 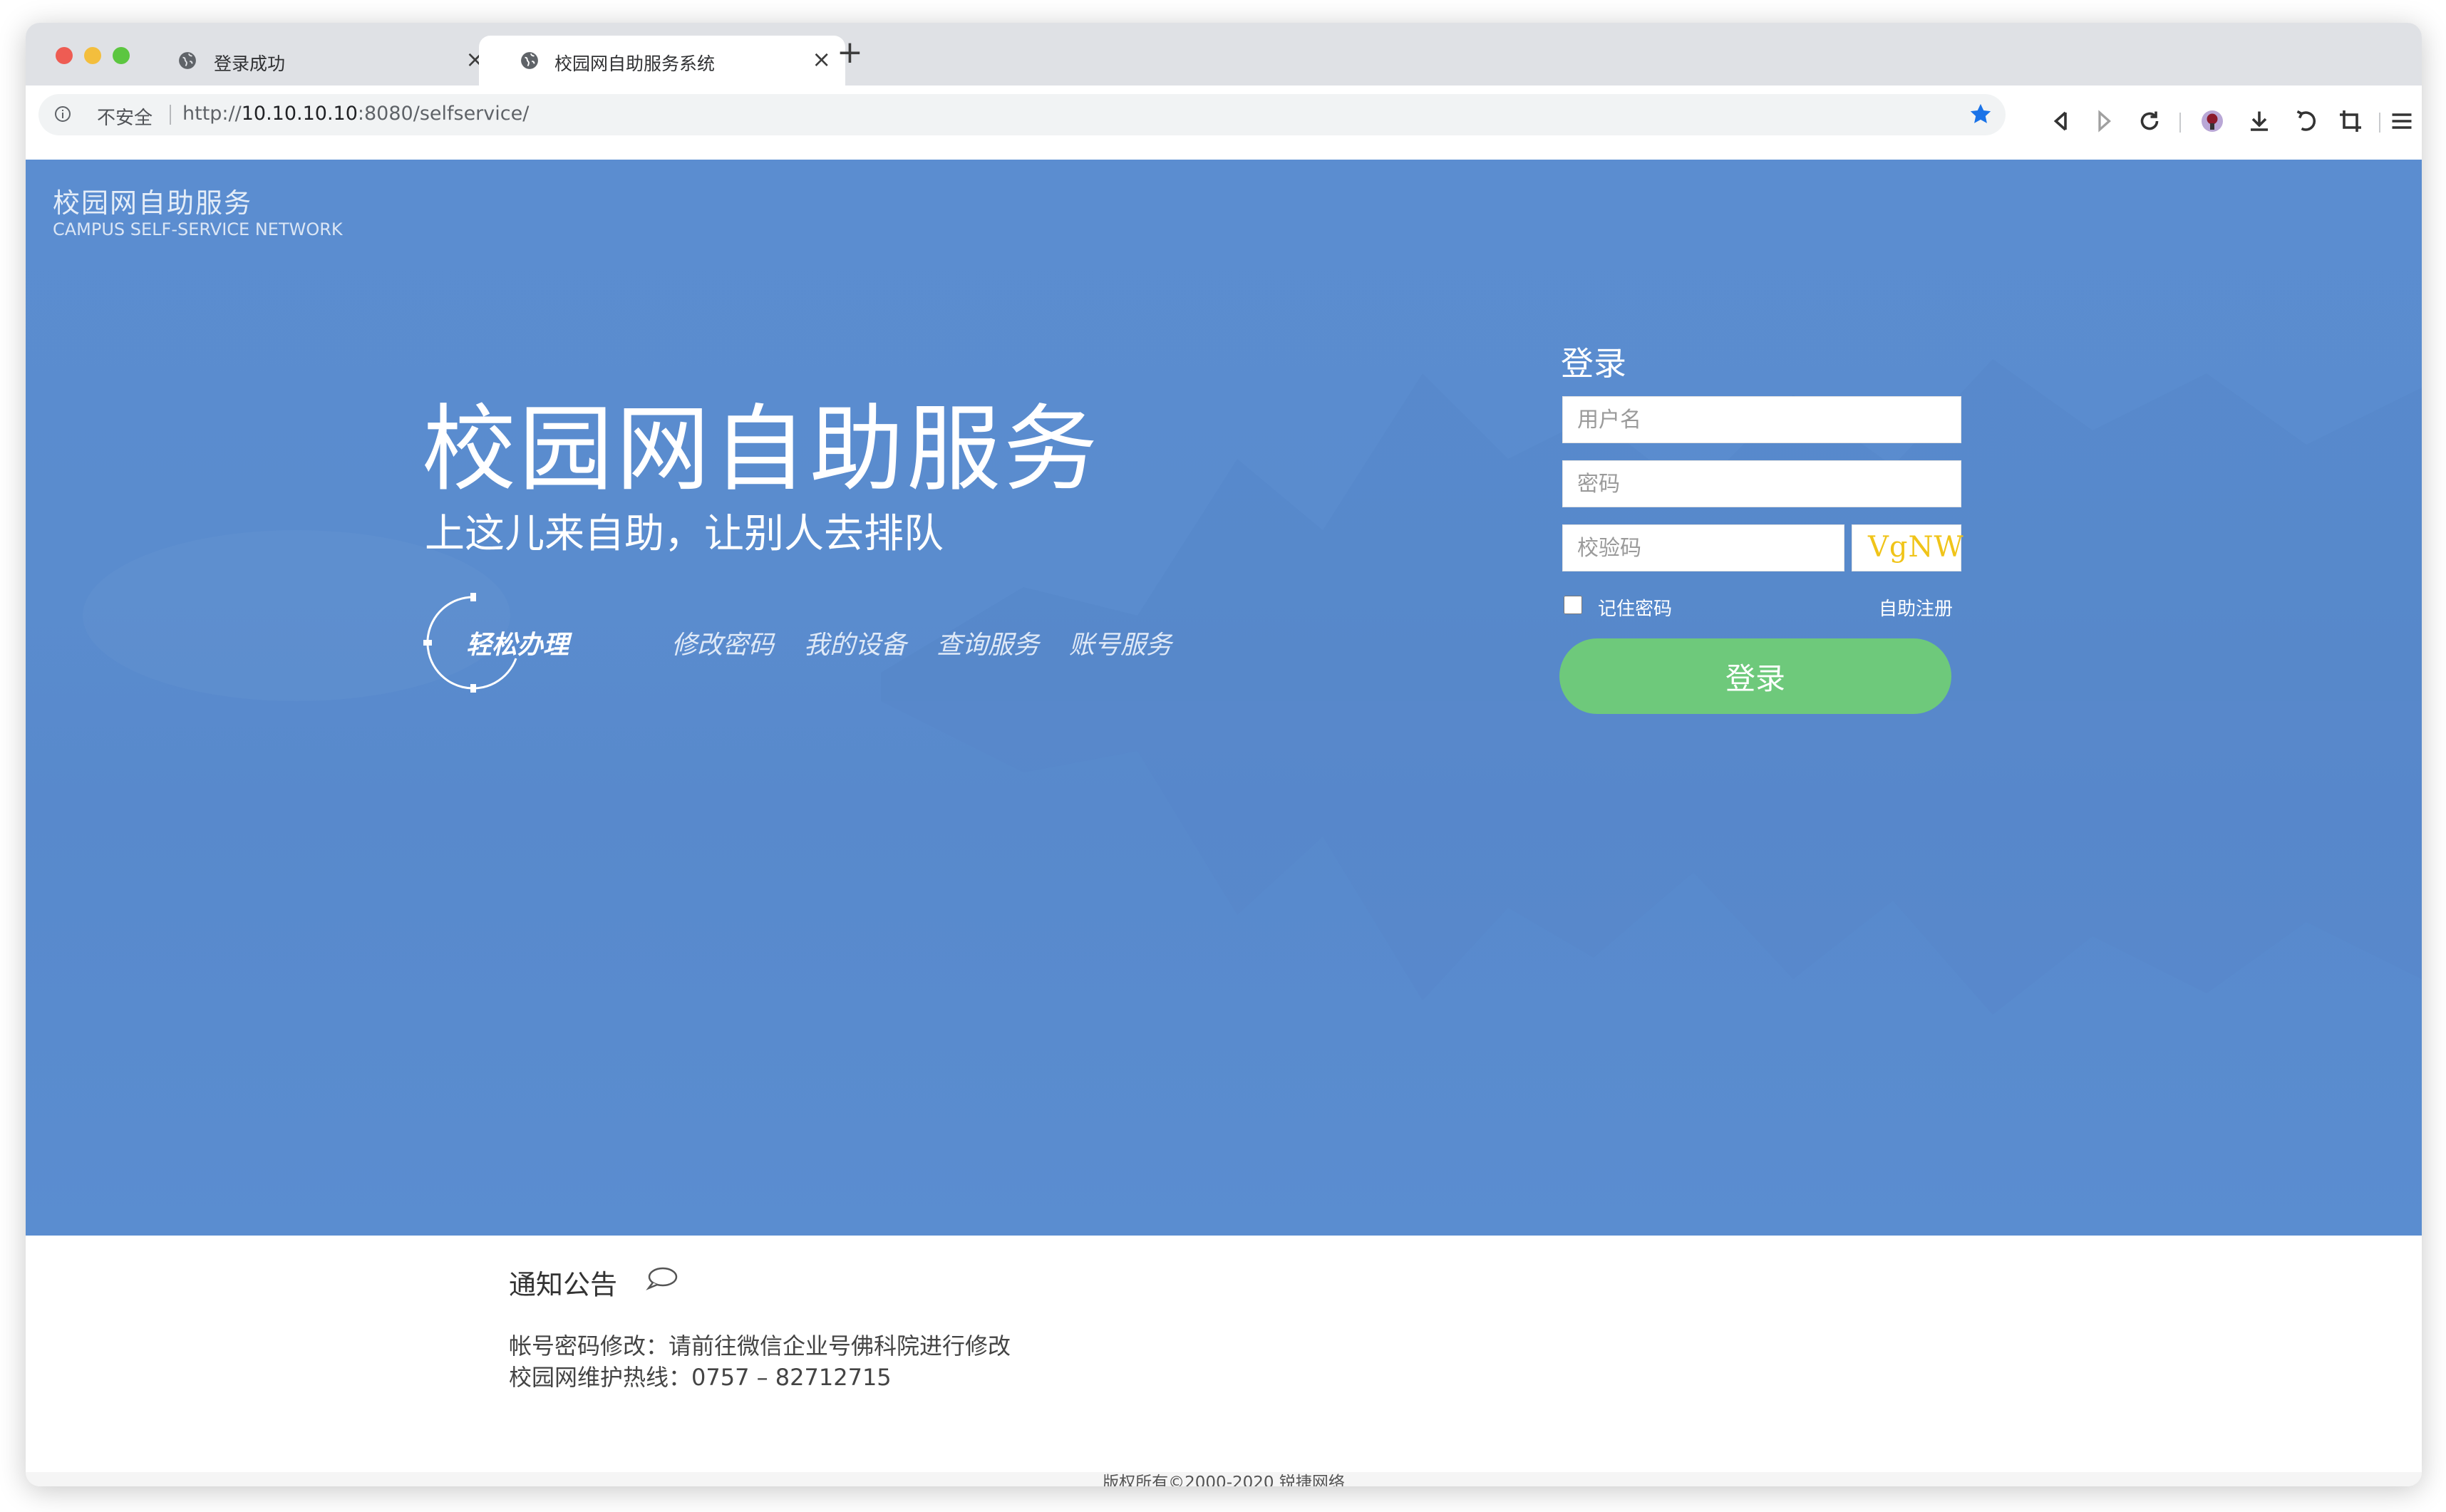 What do you see at coordinates (2259, 121) in the screenshot?
I see `download-icon` at bounding box center [2259, 121].